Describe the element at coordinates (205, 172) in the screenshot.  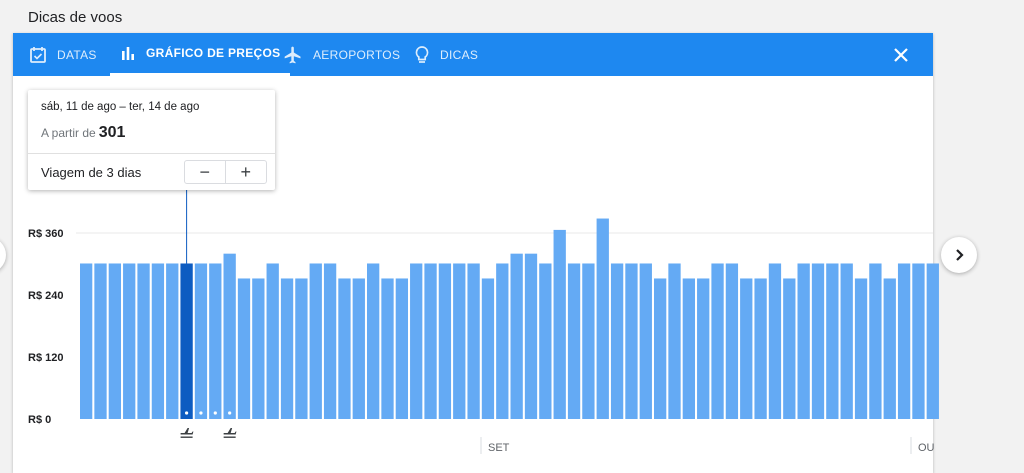
I see `decrease-button: −` at that location.